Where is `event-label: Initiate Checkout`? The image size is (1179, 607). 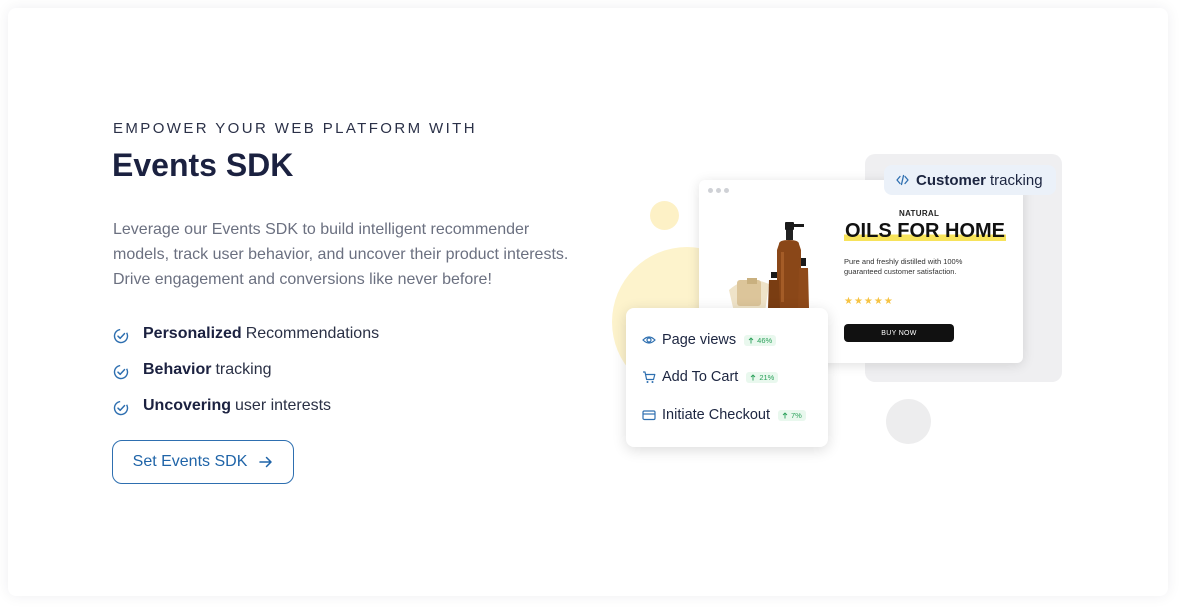 event-label: Initiate Checkout is located at coordinates (716, 415).